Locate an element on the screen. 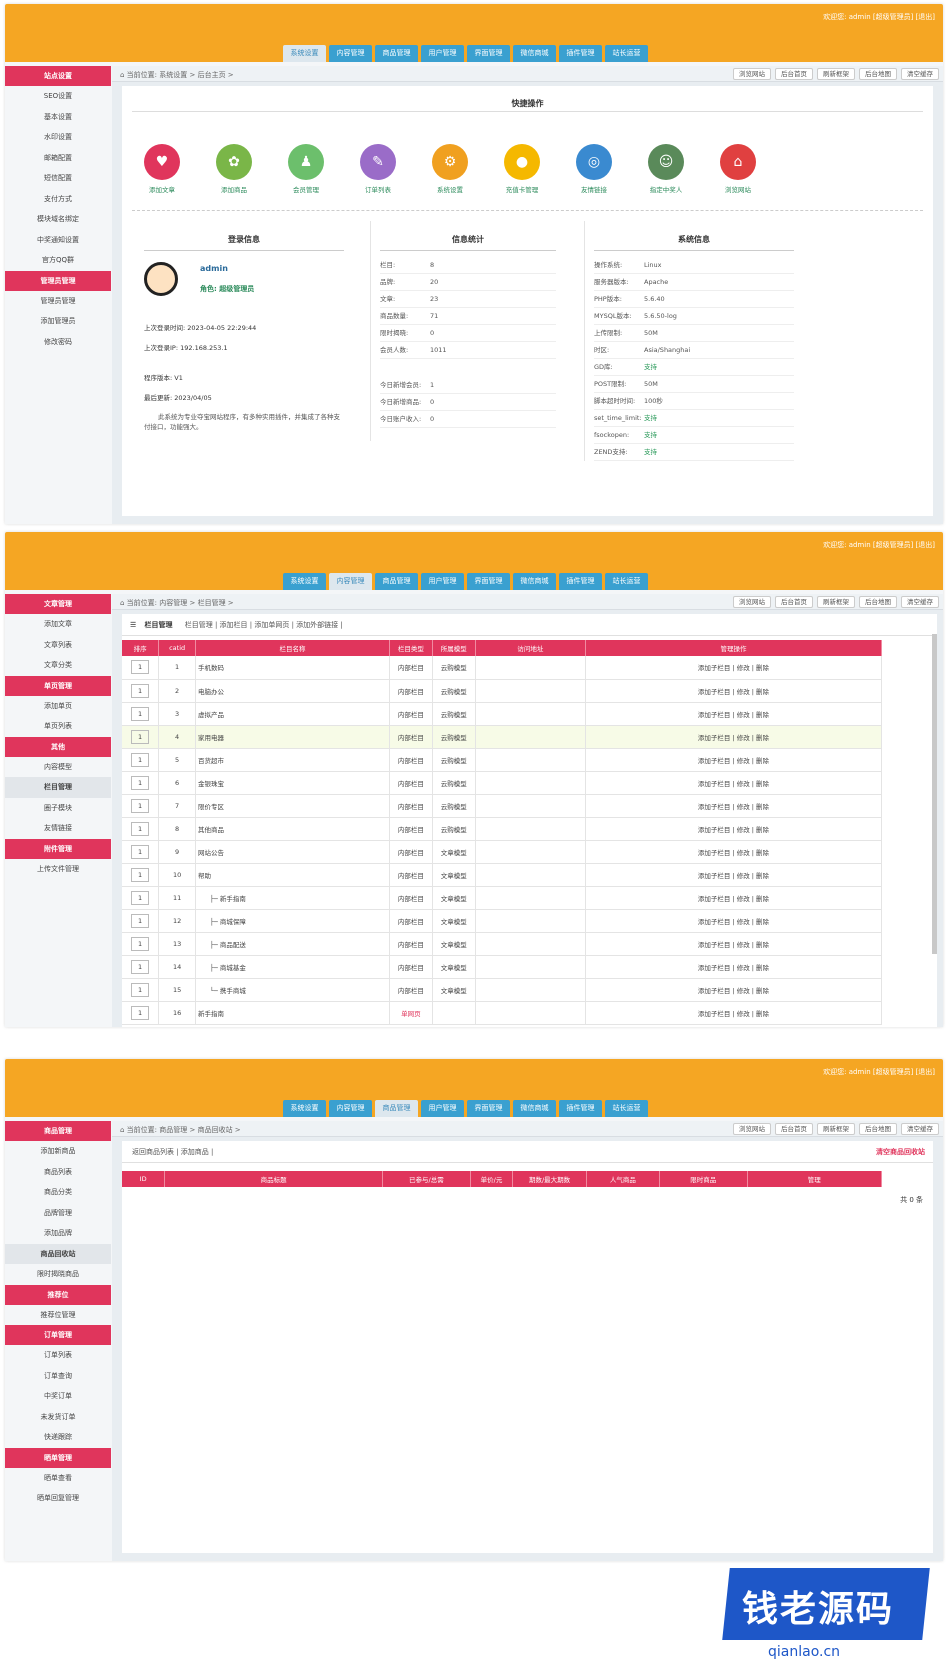 This screenshot has height=1661, width=948. quick-icon-2: ♟ 会员管理 is located at coordinates (306, 169).